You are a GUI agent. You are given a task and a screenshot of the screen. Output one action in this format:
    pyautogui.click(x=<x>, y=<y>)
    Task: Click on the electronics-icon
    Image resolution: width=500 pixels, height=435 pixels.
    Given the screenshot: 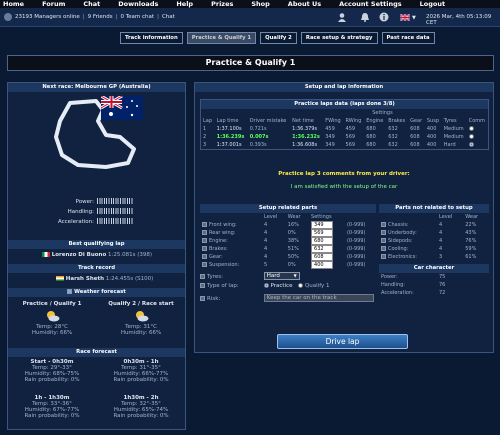 What is the action you would take?
    pyautogui.click(x=383, y=256)
    